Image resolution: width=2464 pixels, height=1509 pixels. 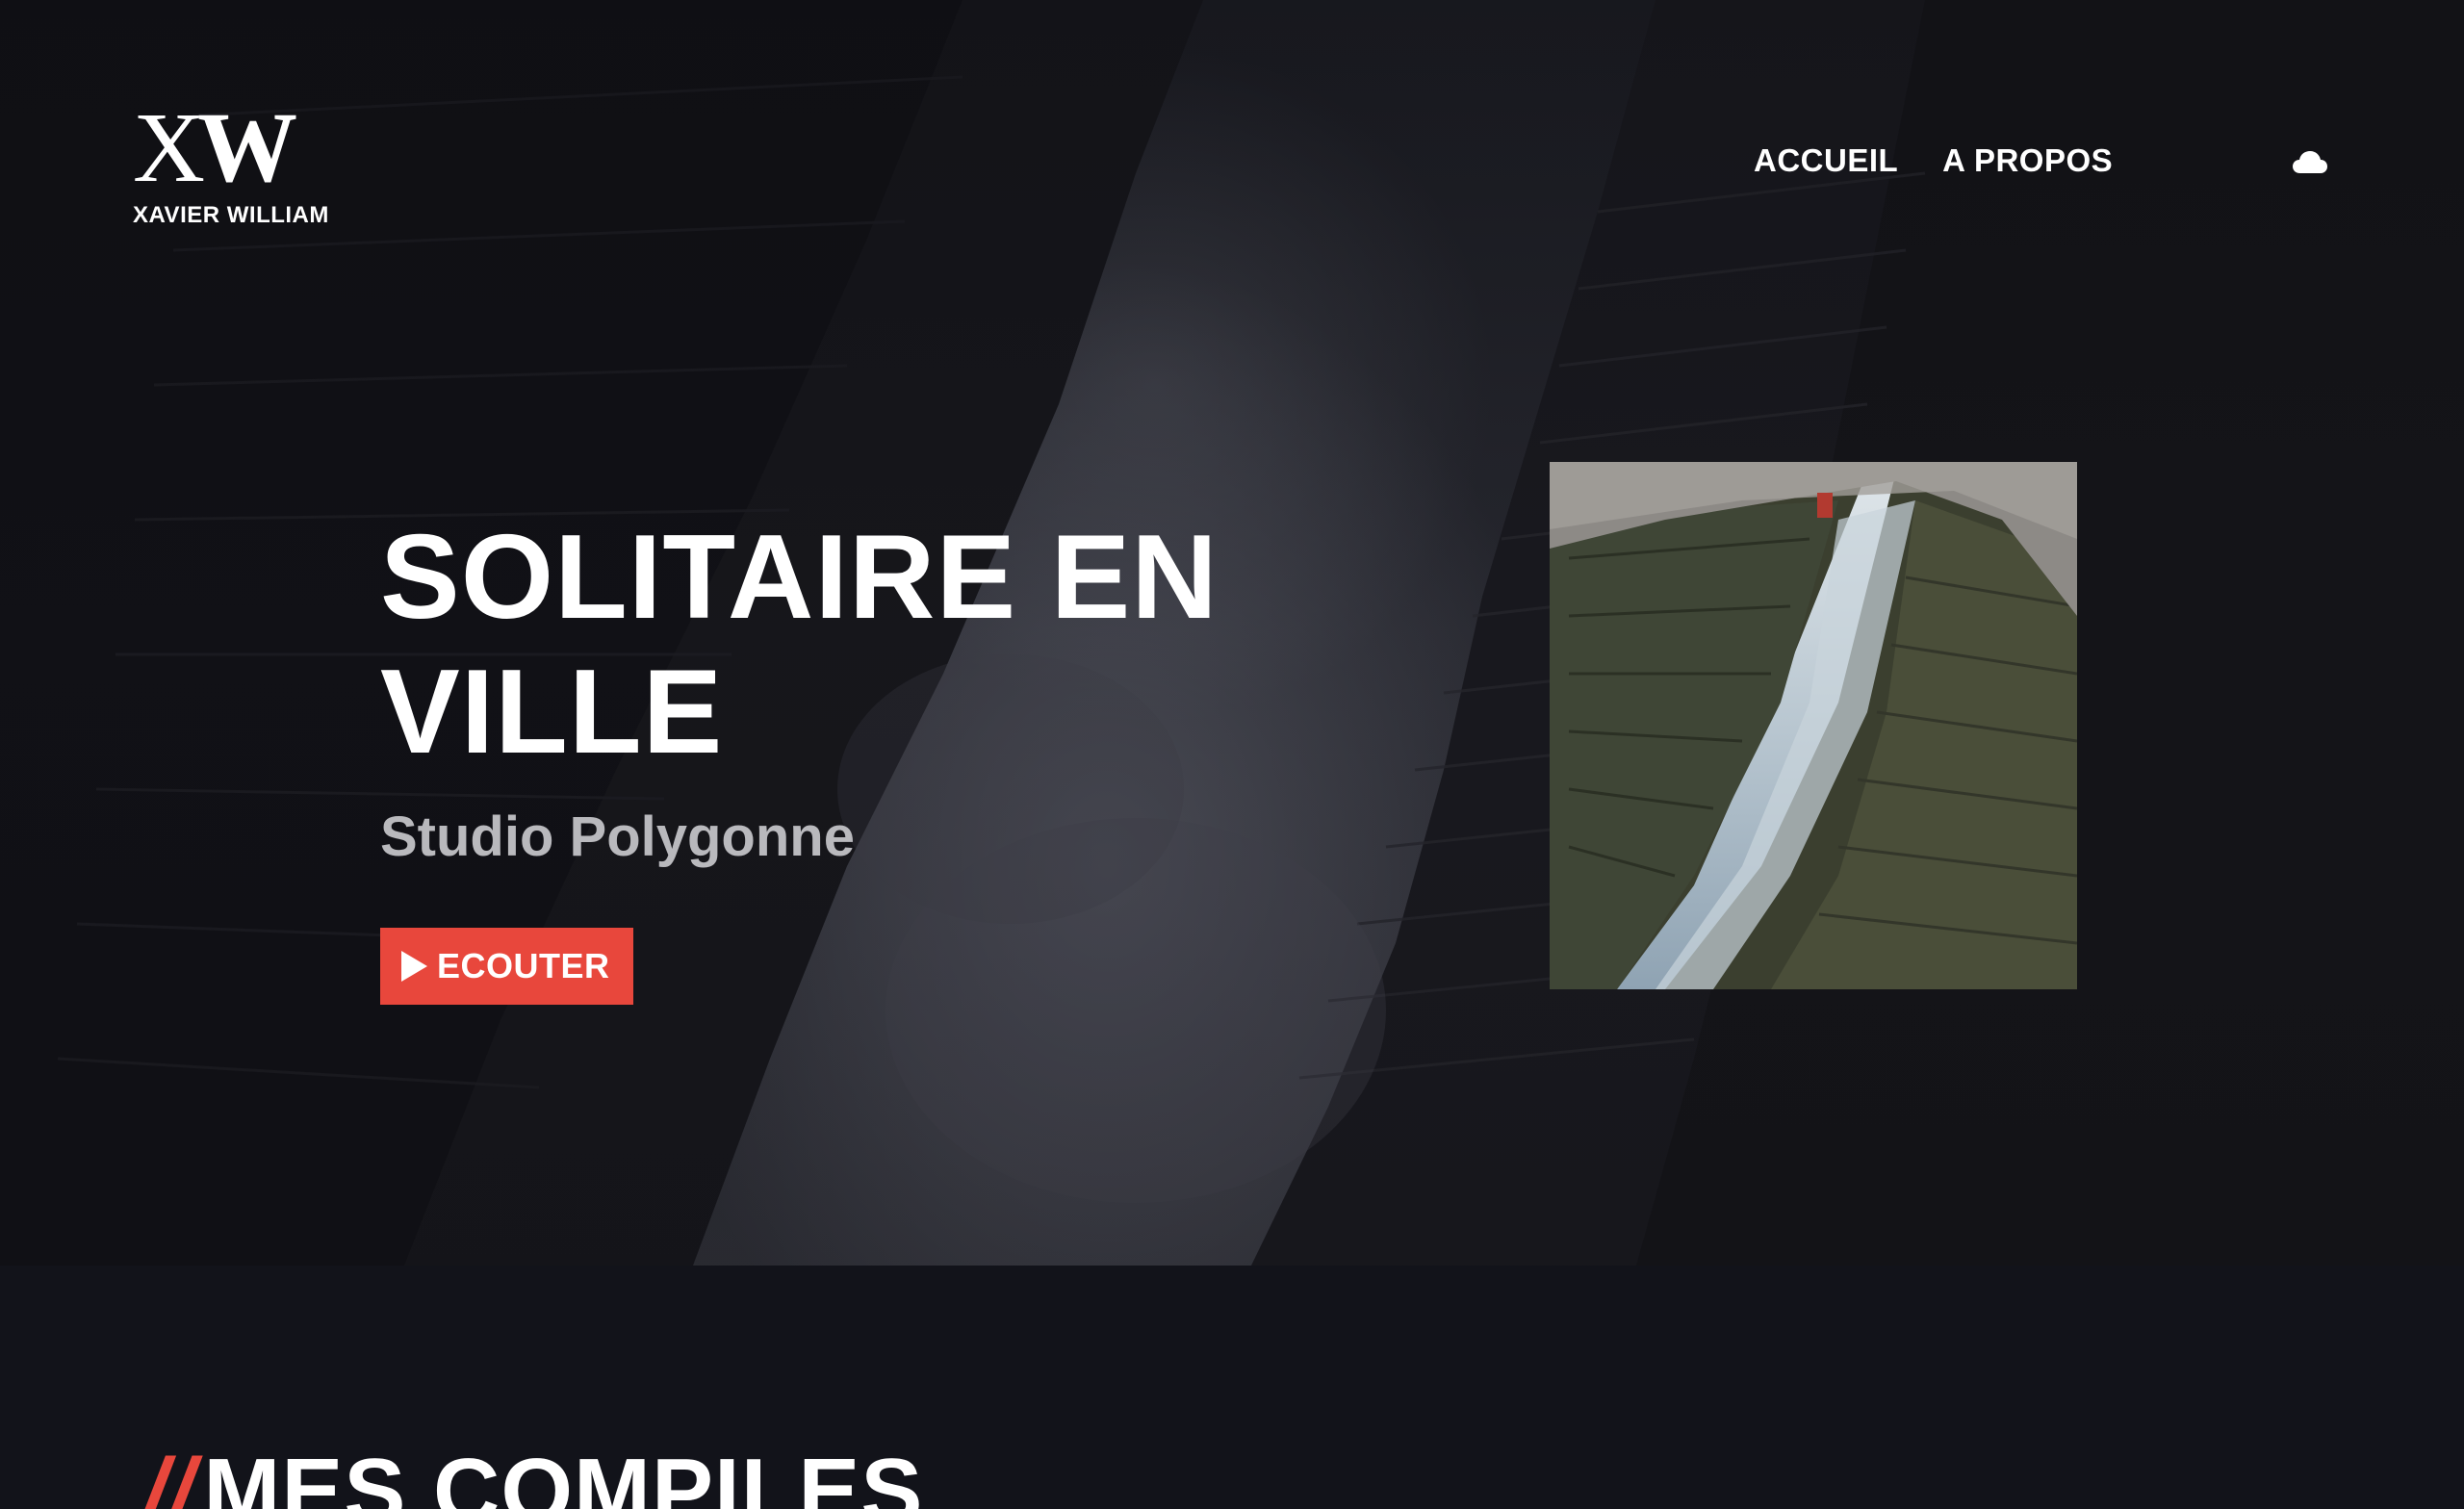 What do you see at coordinates (169, 147) in the screenshot?
I see `logo-mark-x: X` at bounding box center [169, 147].